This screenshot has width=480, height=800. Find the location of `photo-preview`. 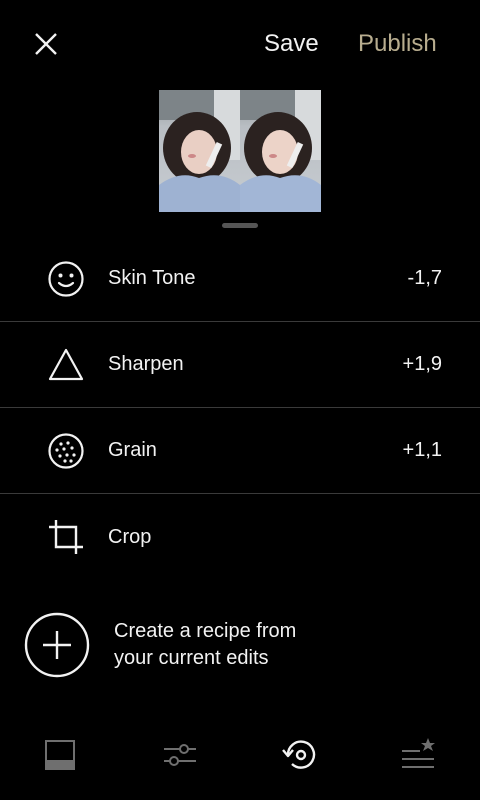

photo-preview is located at coordinates (240, 151).